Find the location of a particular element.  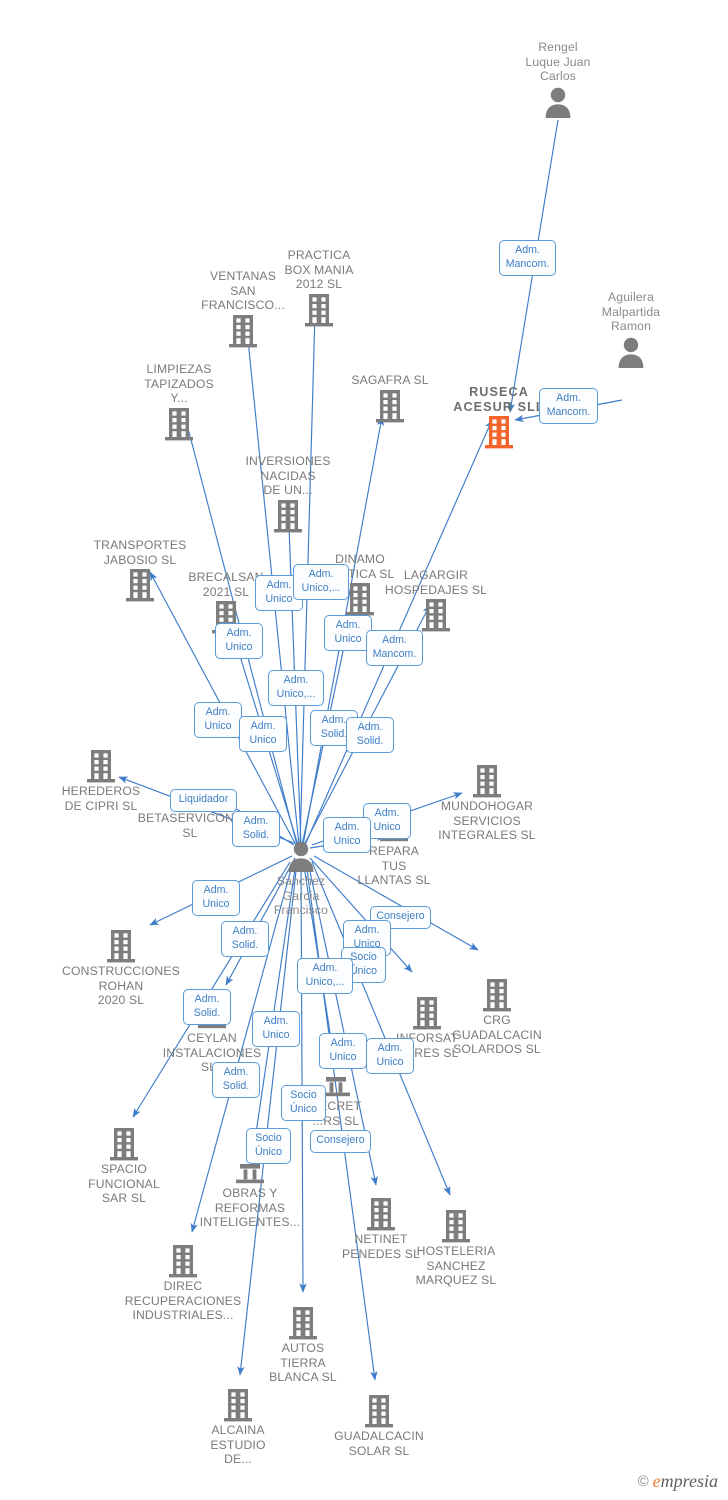

node-spacio: SPACIO FUNCIONAL SAR SL is located at coordinates (124, 1166).